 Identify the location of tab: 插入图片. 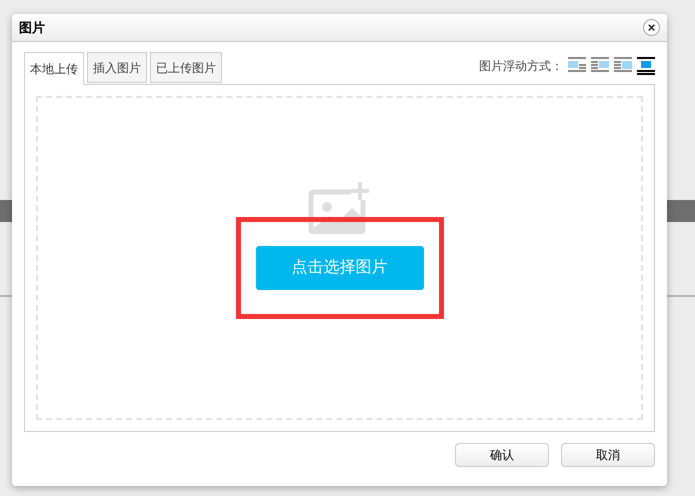
(117, 67).